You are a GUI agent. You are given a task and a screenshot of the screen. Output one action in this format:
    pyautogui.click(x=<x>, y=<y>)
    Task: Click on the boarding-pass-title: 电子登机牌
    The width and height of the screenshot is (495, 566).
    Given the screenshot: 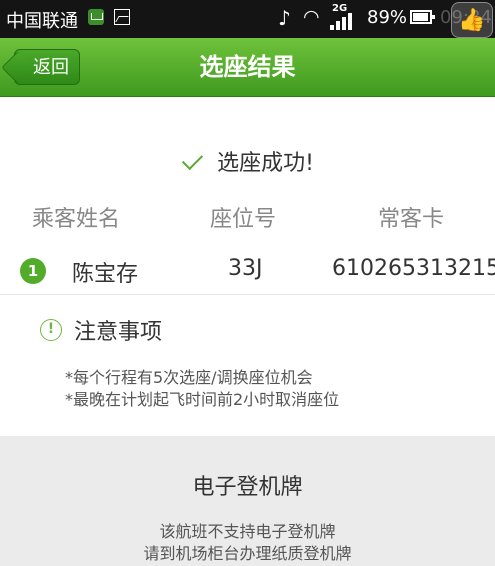 What is the action you would take?
    pyautogui.click(x=247, y=487)
    